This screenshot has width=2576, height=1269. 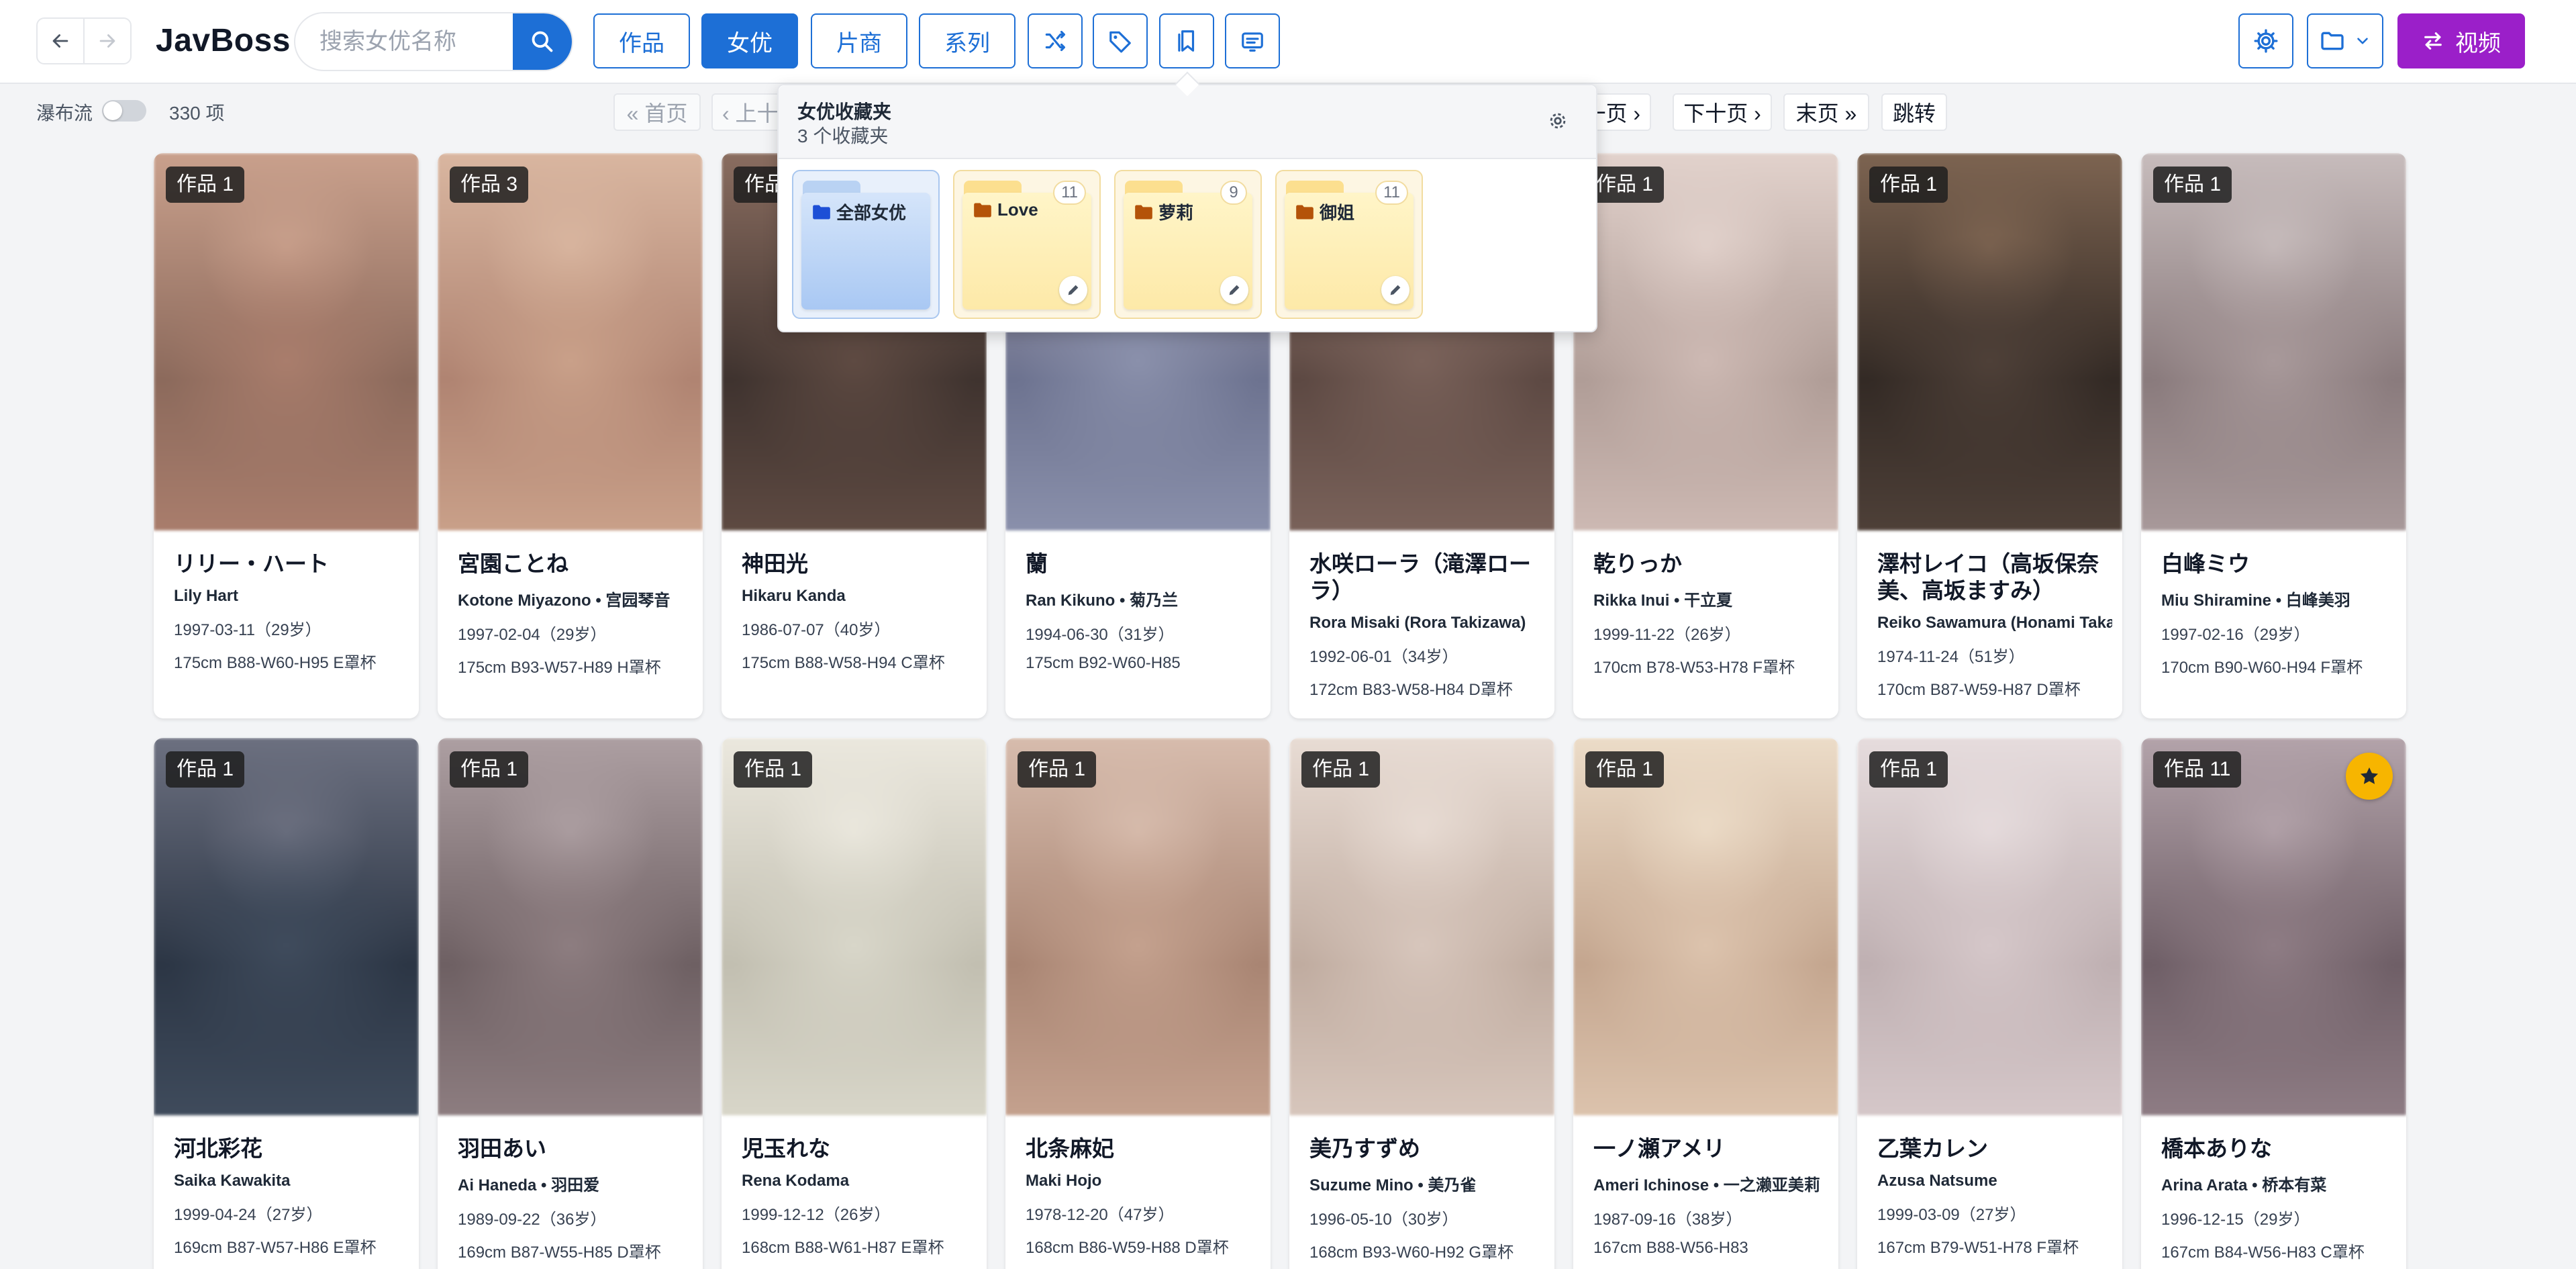 What do you see at coordinates (2433, 41) in the screenshot?
I see `switch-icon` at bounding box center [2433, 41].